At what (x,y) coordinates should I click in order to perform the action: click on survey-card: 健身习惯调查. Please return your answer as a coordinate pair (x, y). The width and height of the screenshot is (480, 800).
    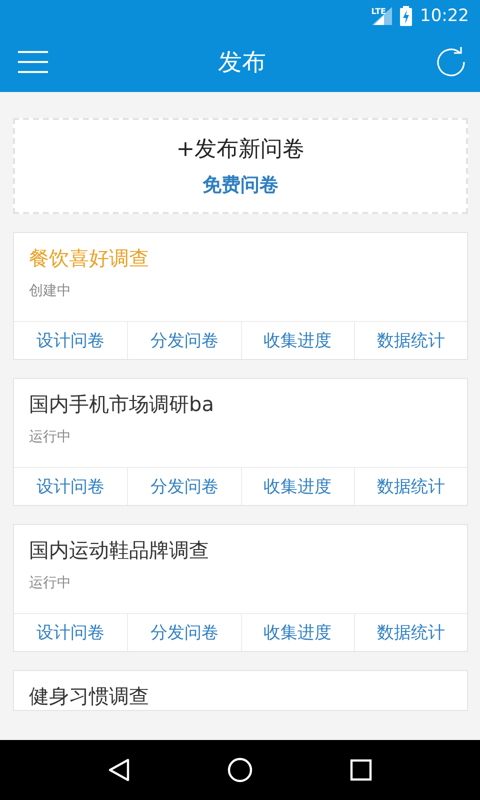
    Looking at the image, I should click on (240, 690).